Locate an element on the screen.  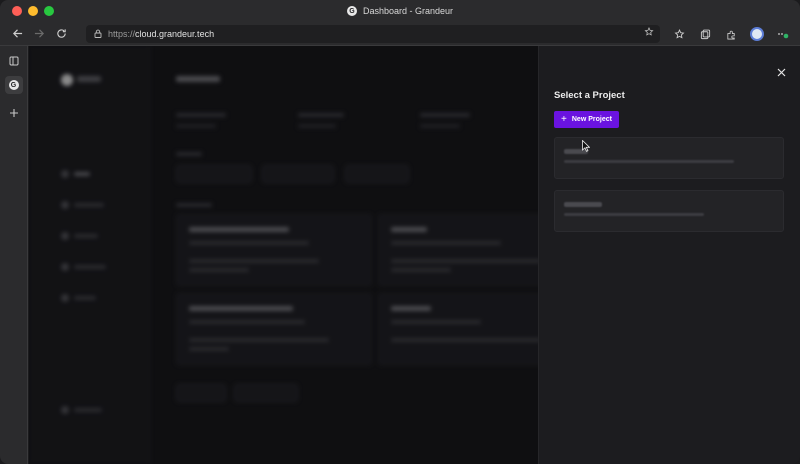
more-dots-icon is located at coordinates (783, 35).